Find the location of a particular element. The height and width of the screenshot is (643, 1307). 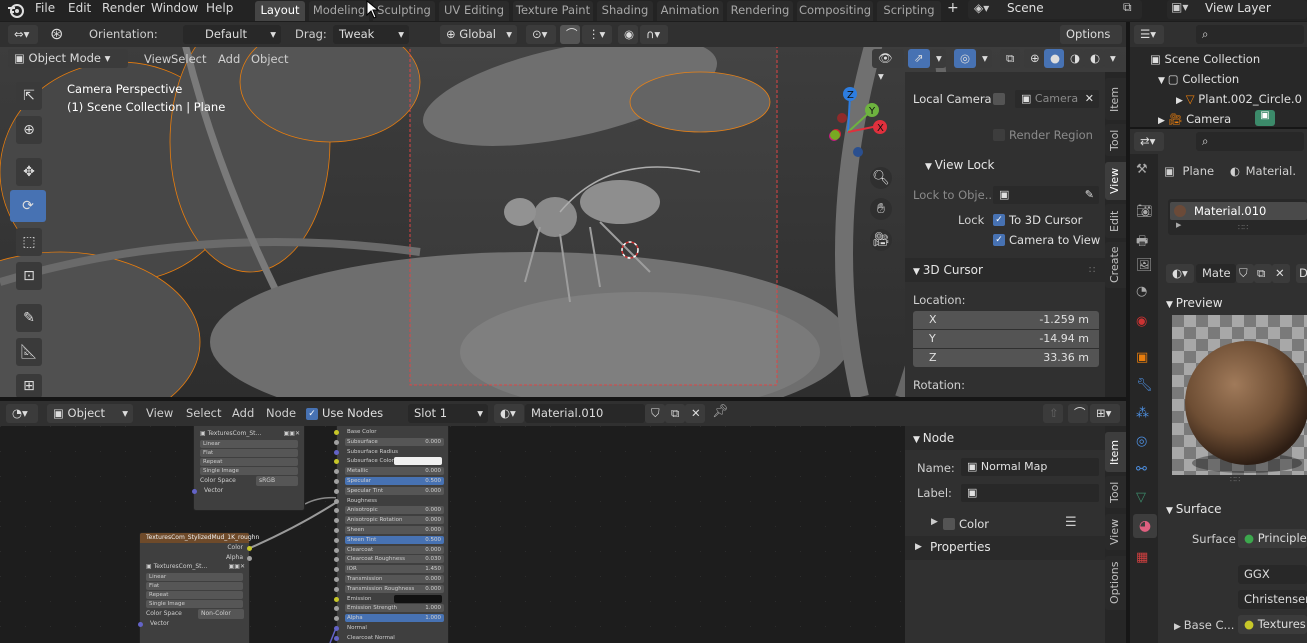

constraints-tab-icon: ⚯ is located at coordinates (1141, 469).